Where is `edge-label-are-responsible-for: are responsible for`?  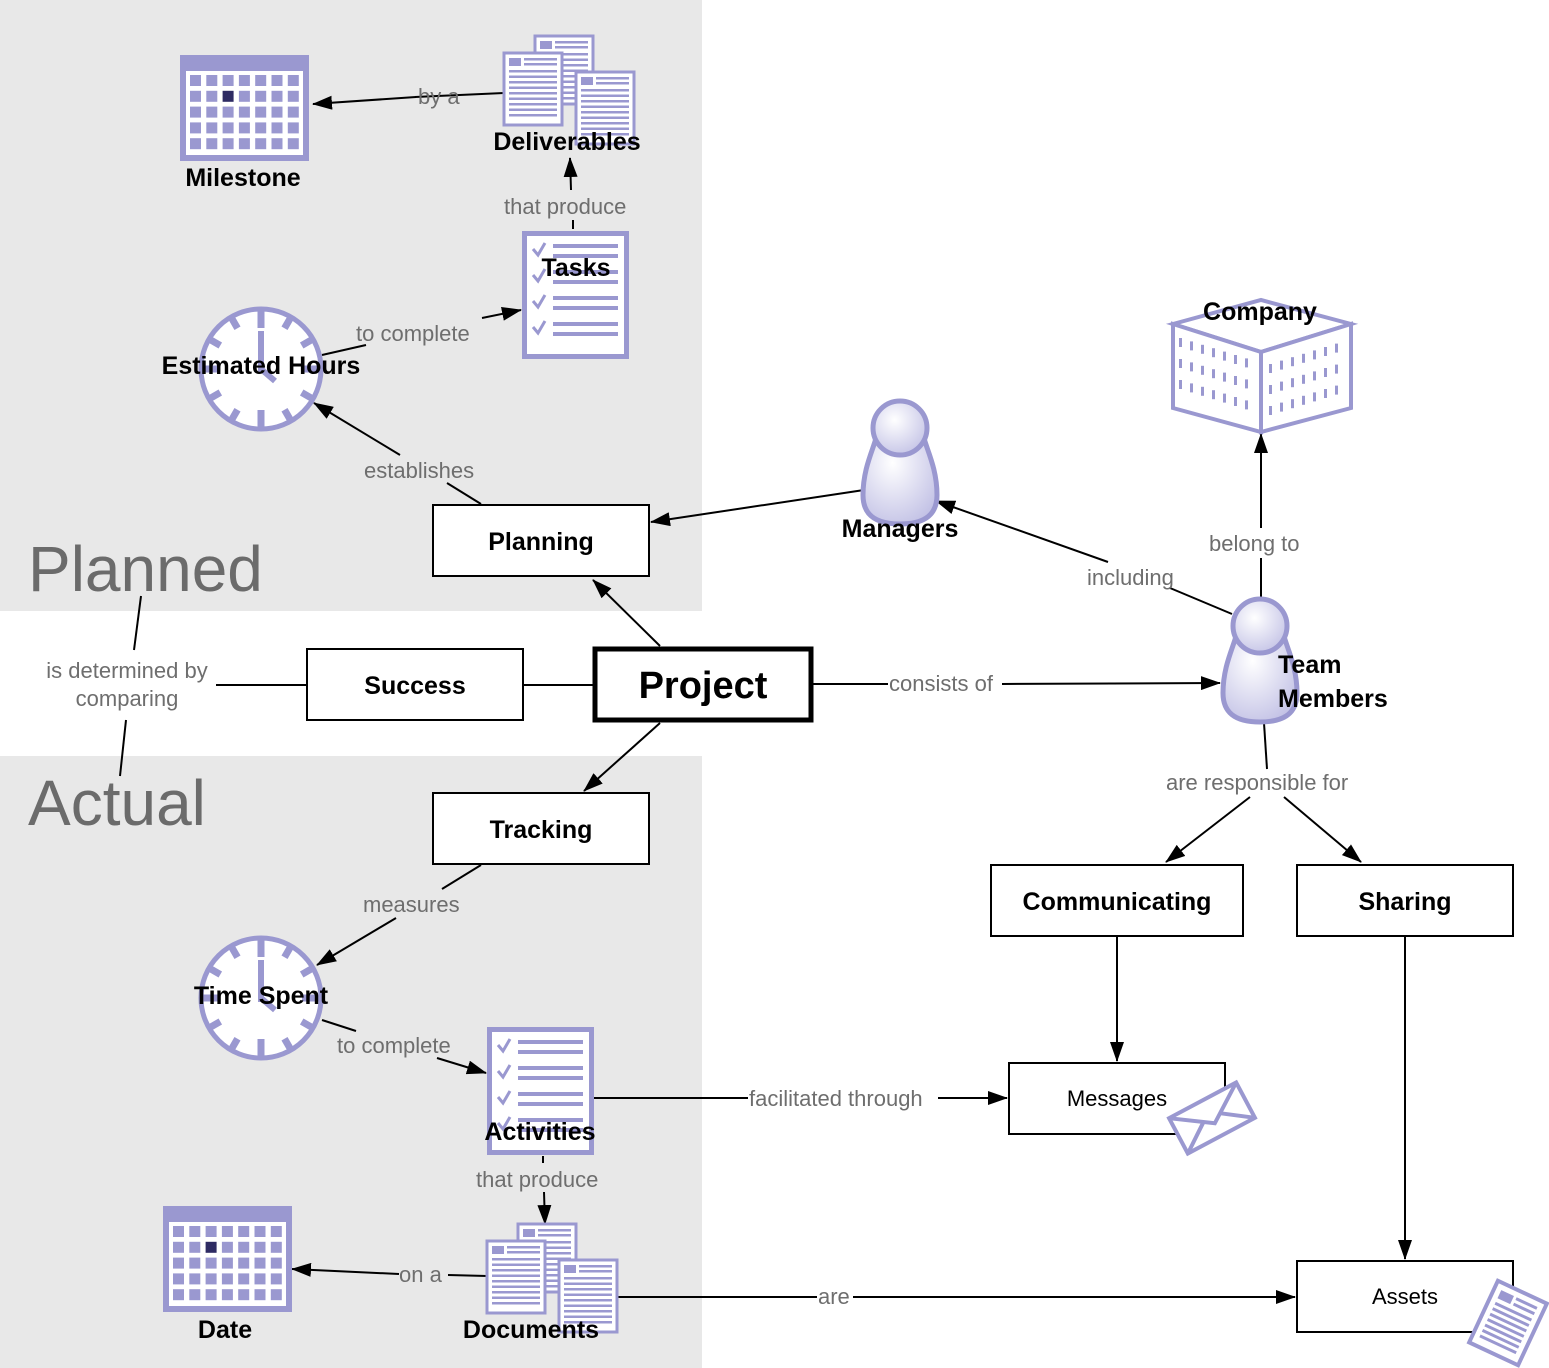
edge-label-are-responsible-for: are responsible for is located at coordinates (1257, 782).